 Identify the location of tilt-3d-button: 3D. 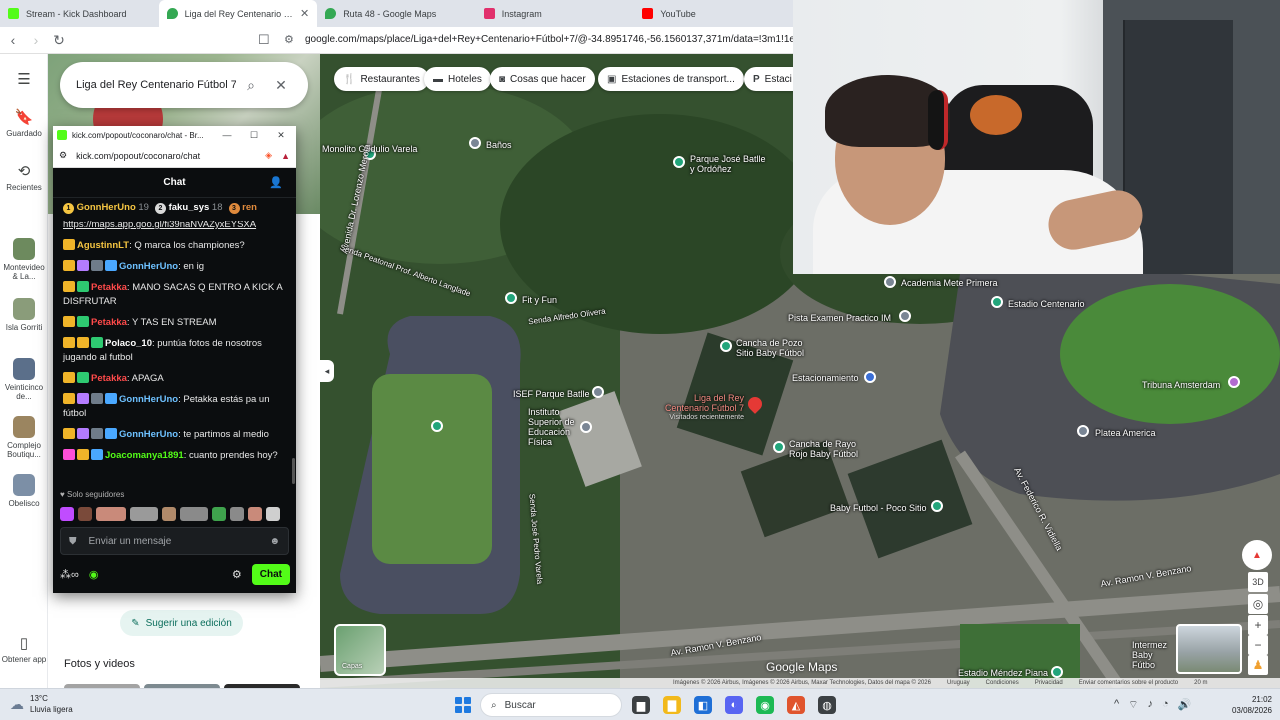
(1258, 582).